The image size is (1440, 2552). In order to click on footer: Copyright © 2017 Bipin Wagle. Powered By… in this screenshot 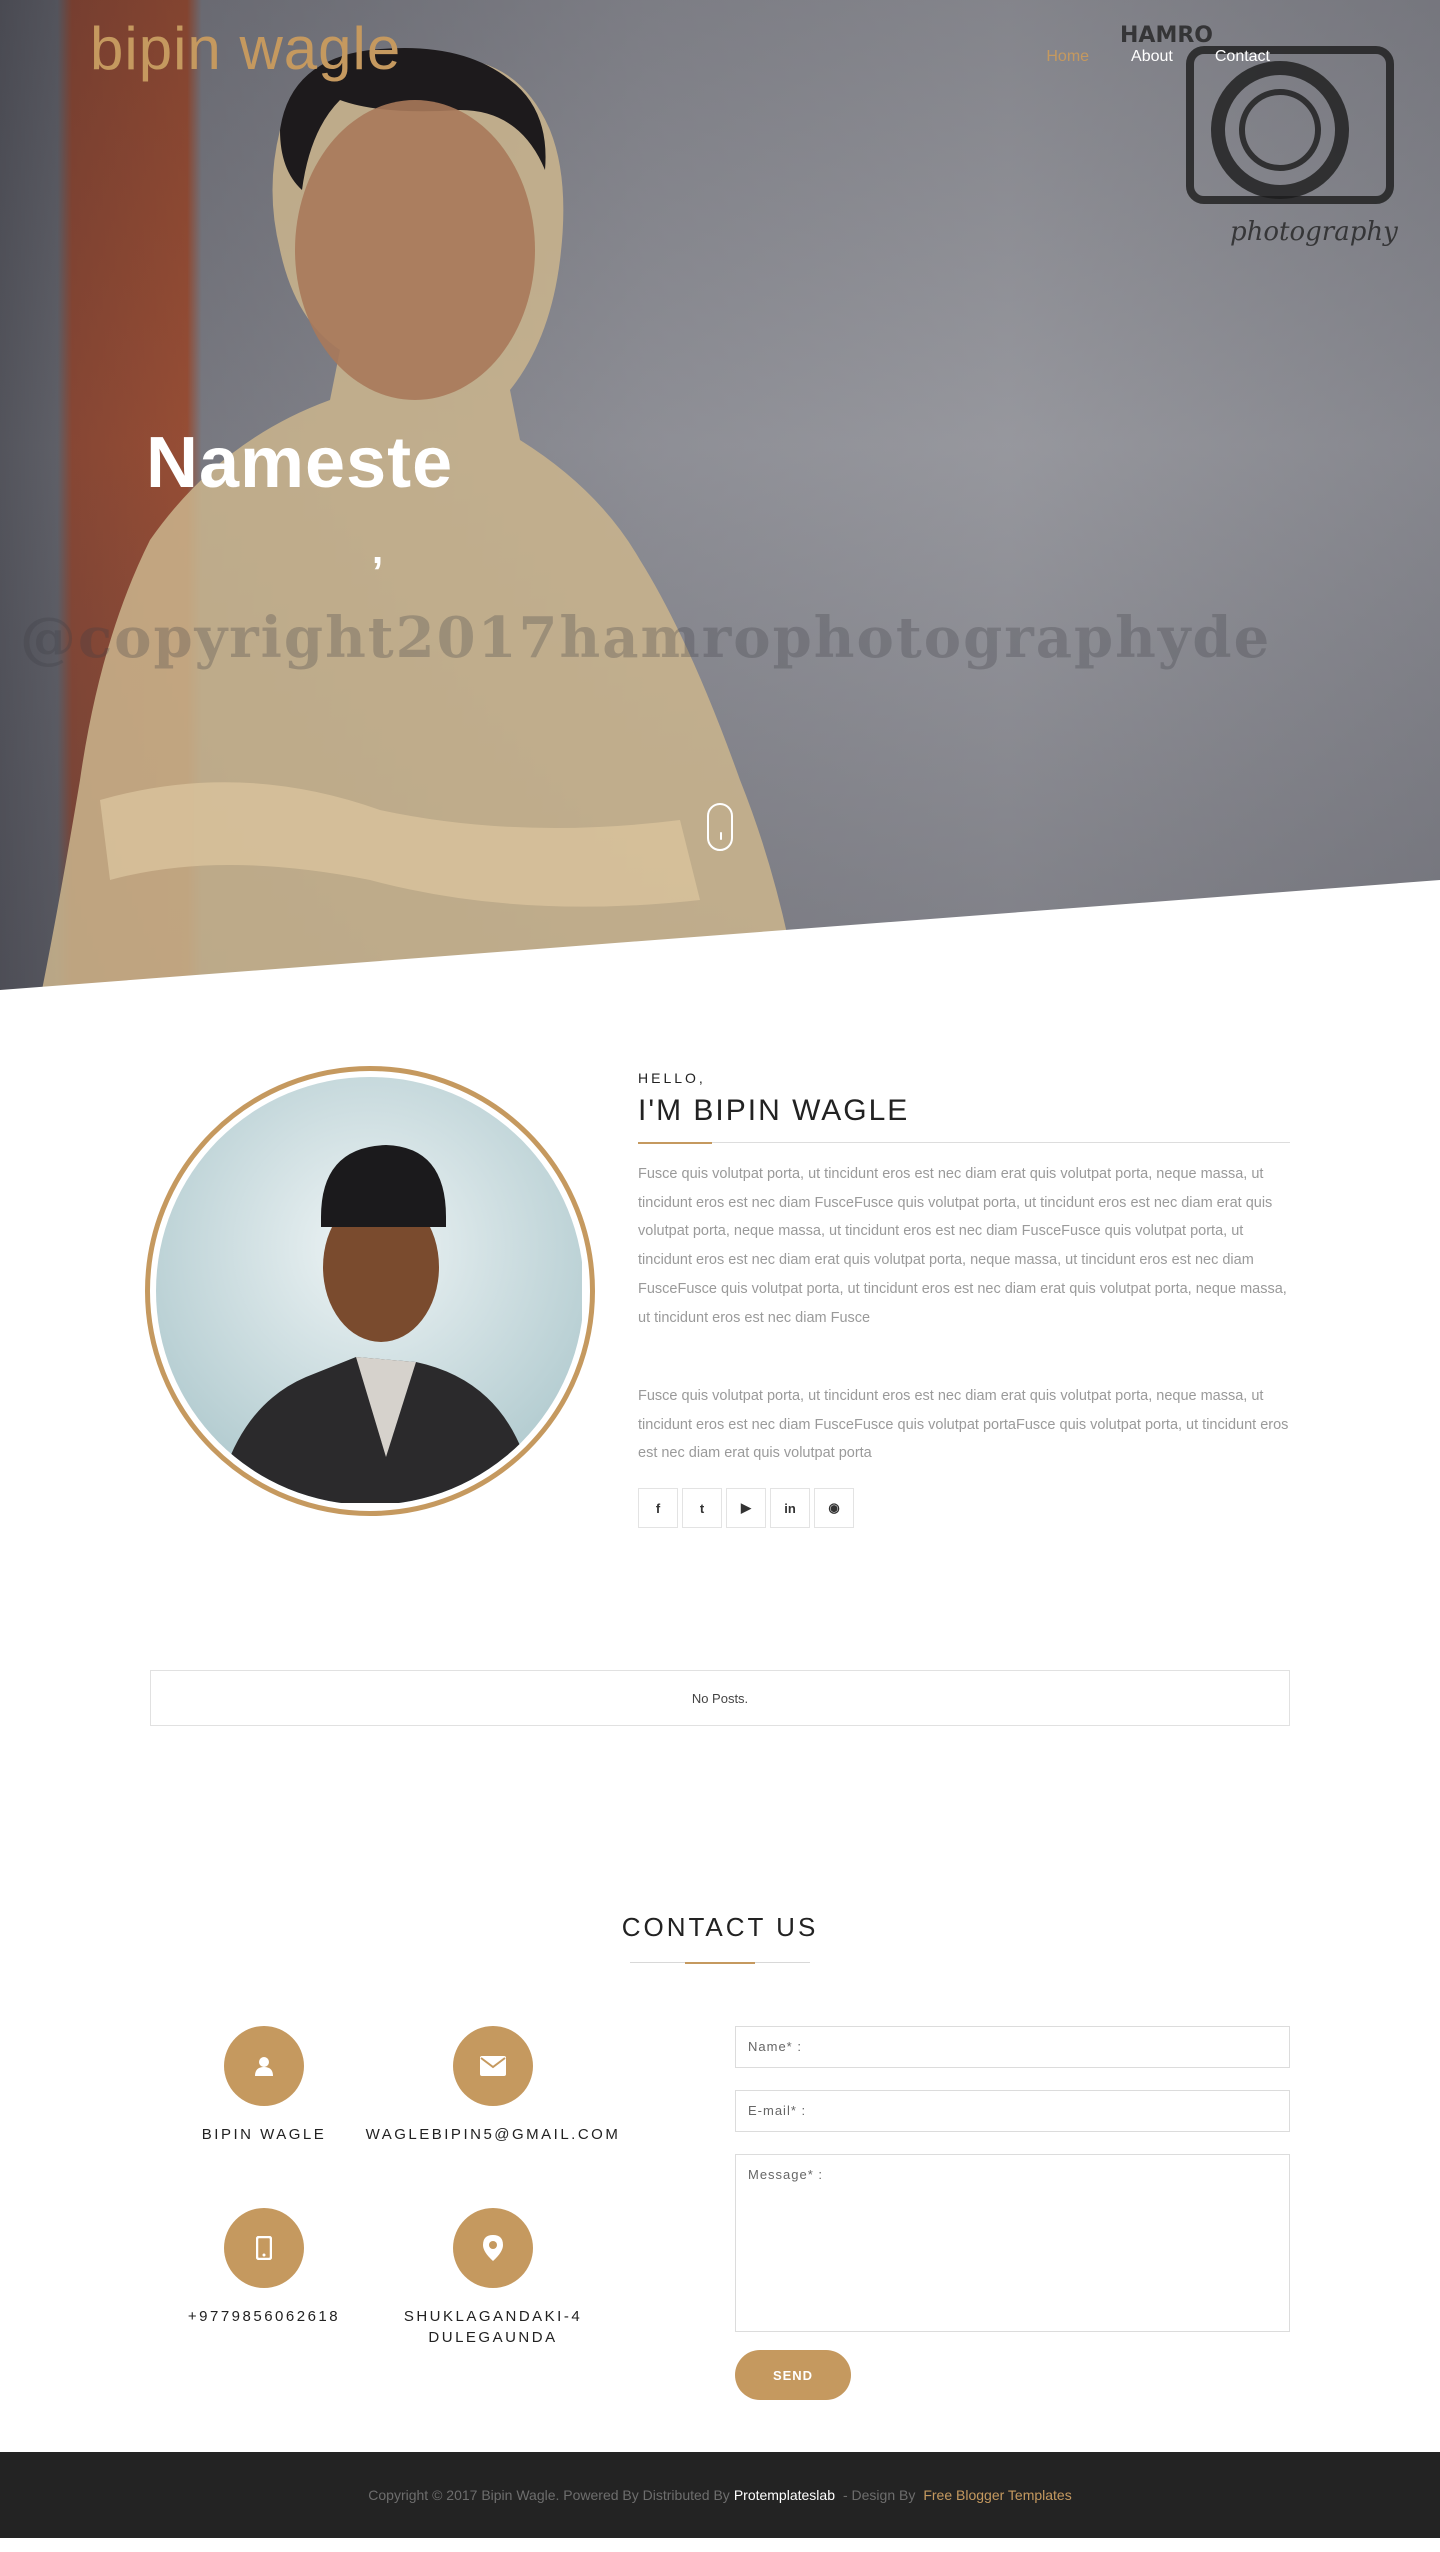, I will do `click(720, 2495)`.